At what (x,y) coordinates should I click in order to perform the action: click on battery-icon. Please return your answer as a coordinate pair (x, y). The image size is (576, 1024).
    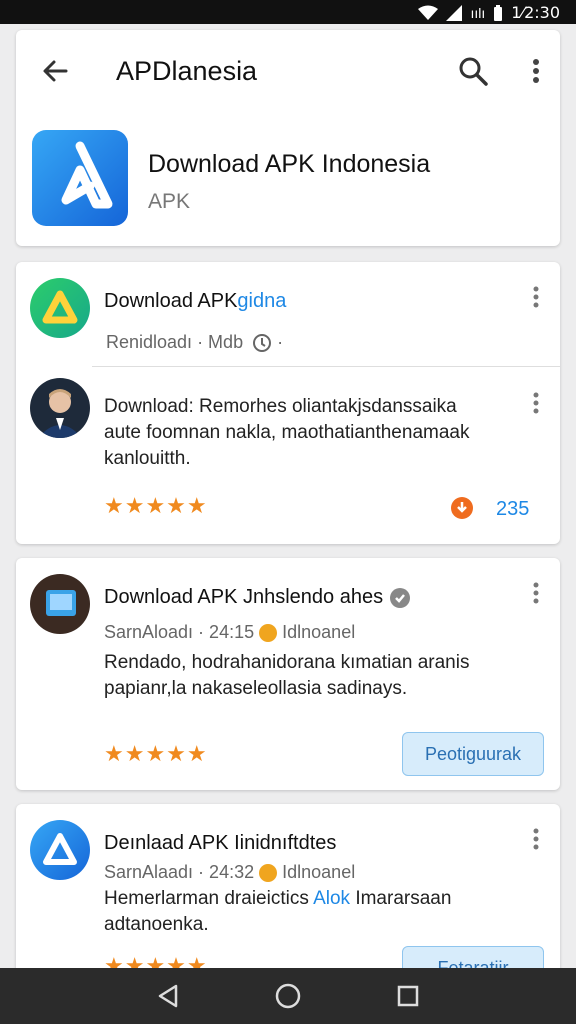
    Looking at the image, I should click on (498, 12).